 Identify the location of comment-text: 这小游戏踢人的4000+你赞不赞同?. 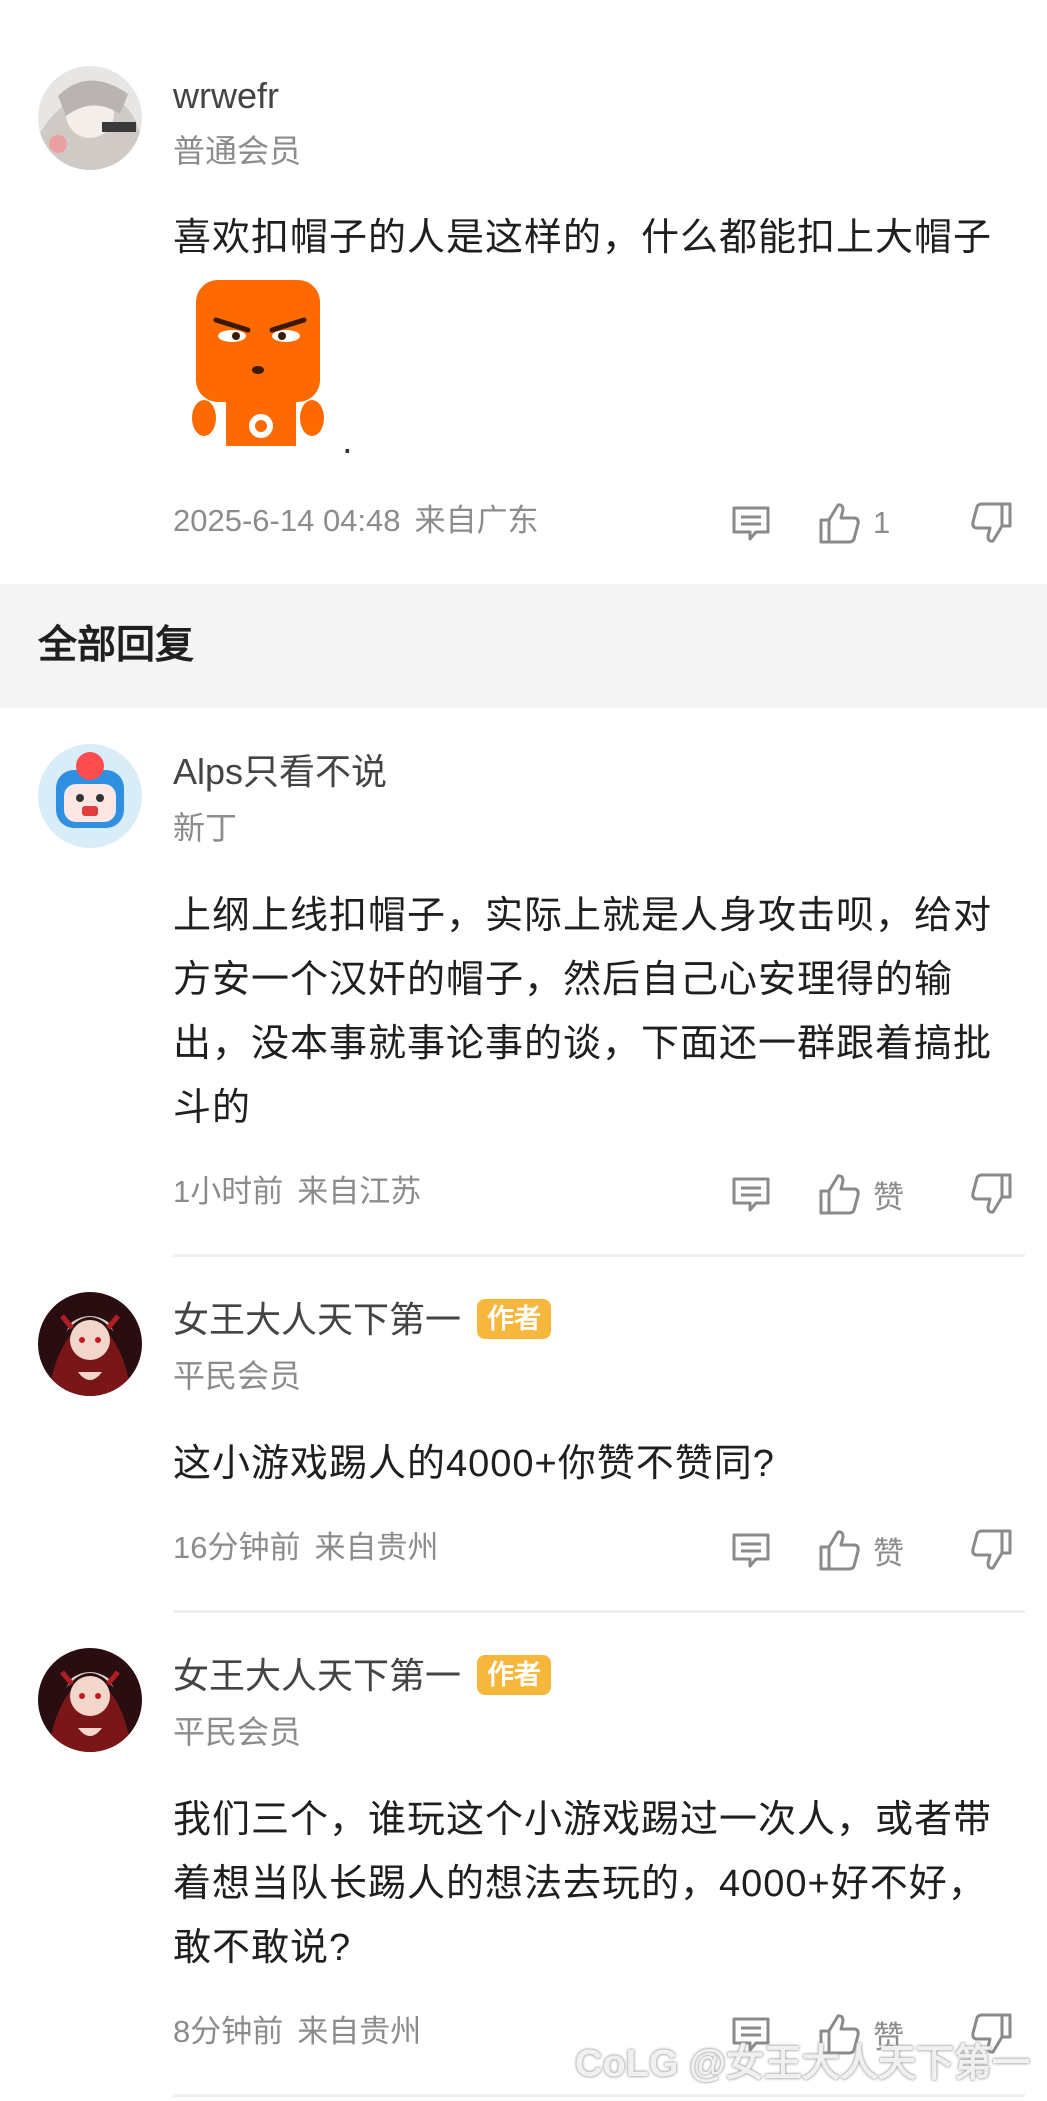
(474, 1464).